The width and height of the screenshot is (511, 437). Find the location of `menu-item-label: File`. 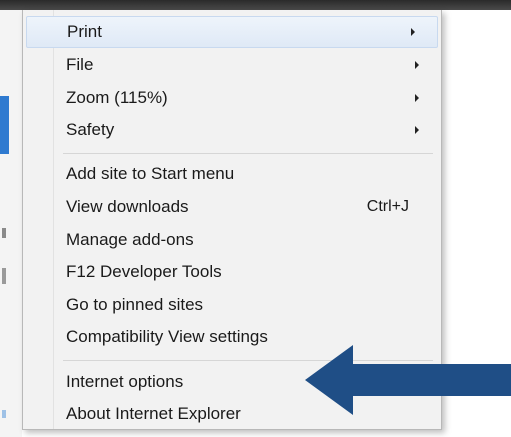

menu-item-label: File is located at coordinates (80, 64).